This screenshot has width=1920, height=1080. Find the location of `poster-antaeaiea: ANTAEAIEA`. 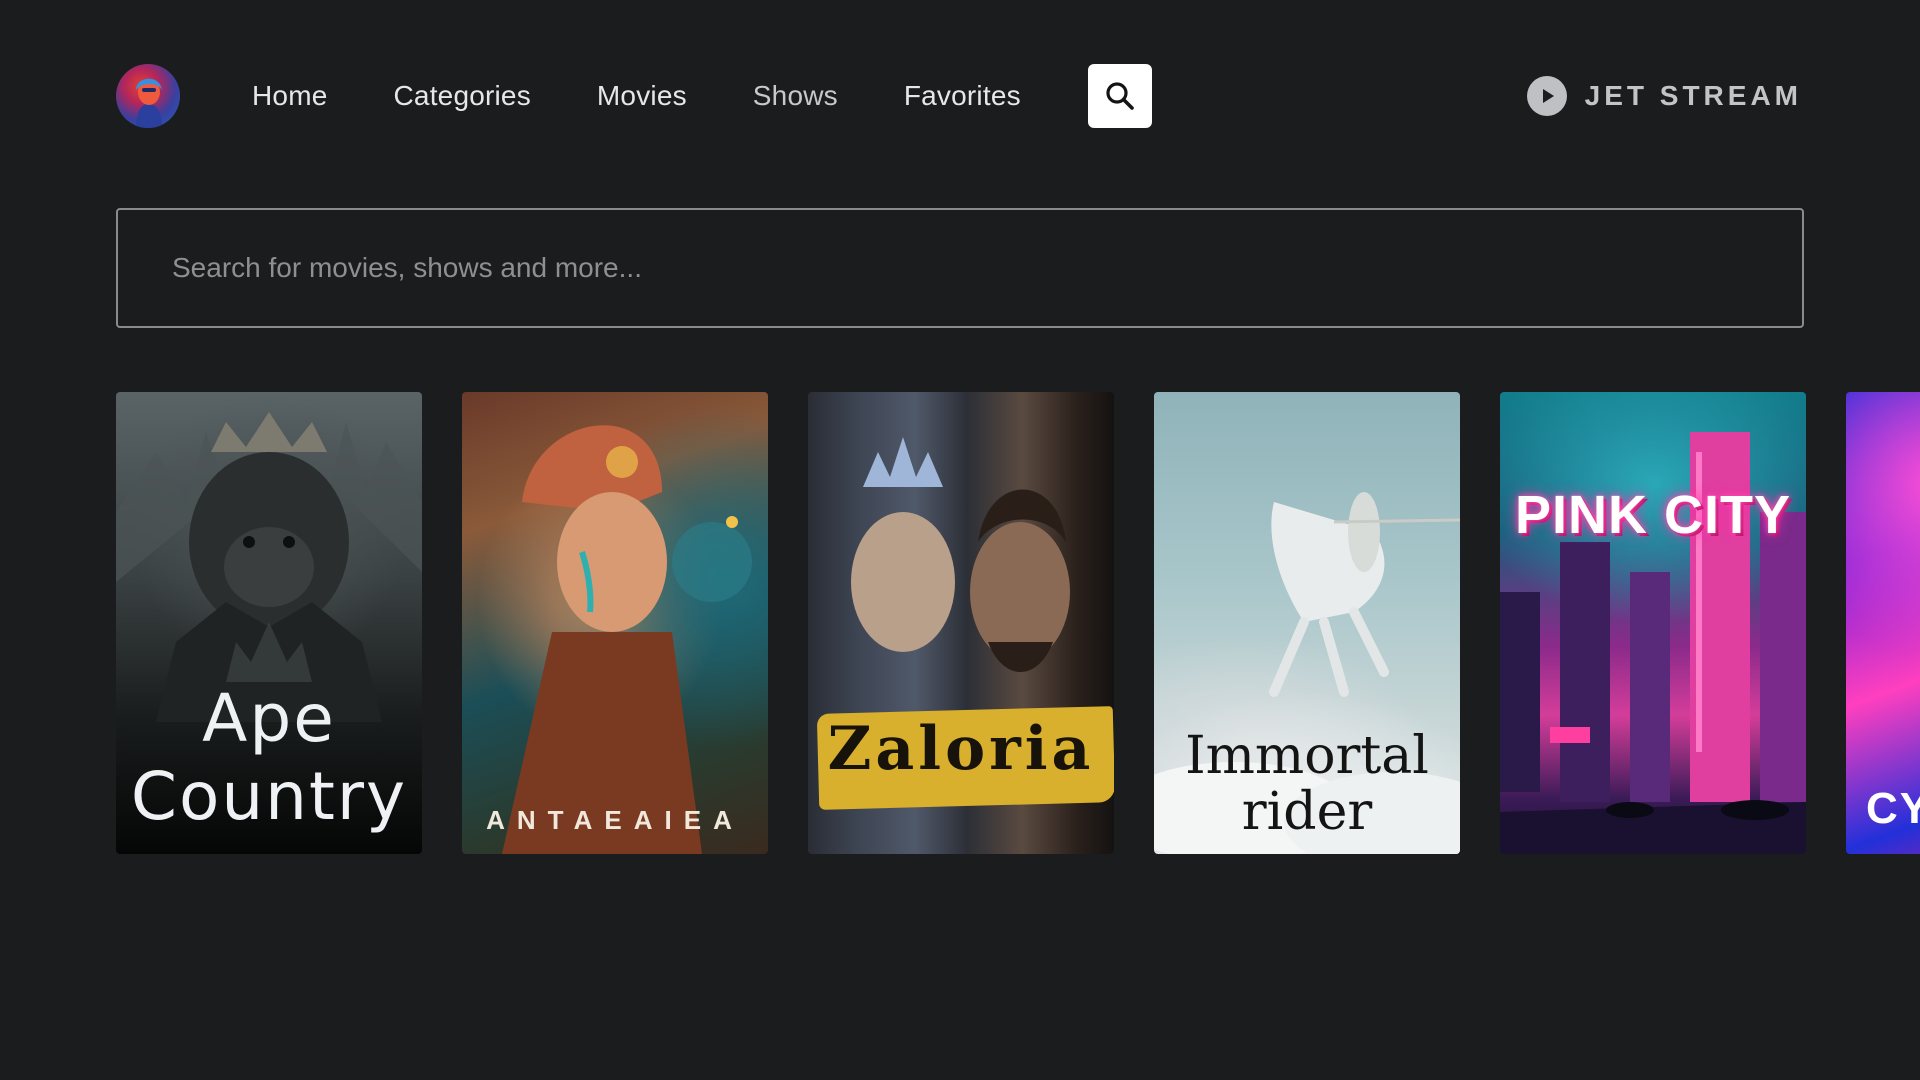

poster-antaeaiea: ANTAEAIEA is located at coordinates (615, 623).